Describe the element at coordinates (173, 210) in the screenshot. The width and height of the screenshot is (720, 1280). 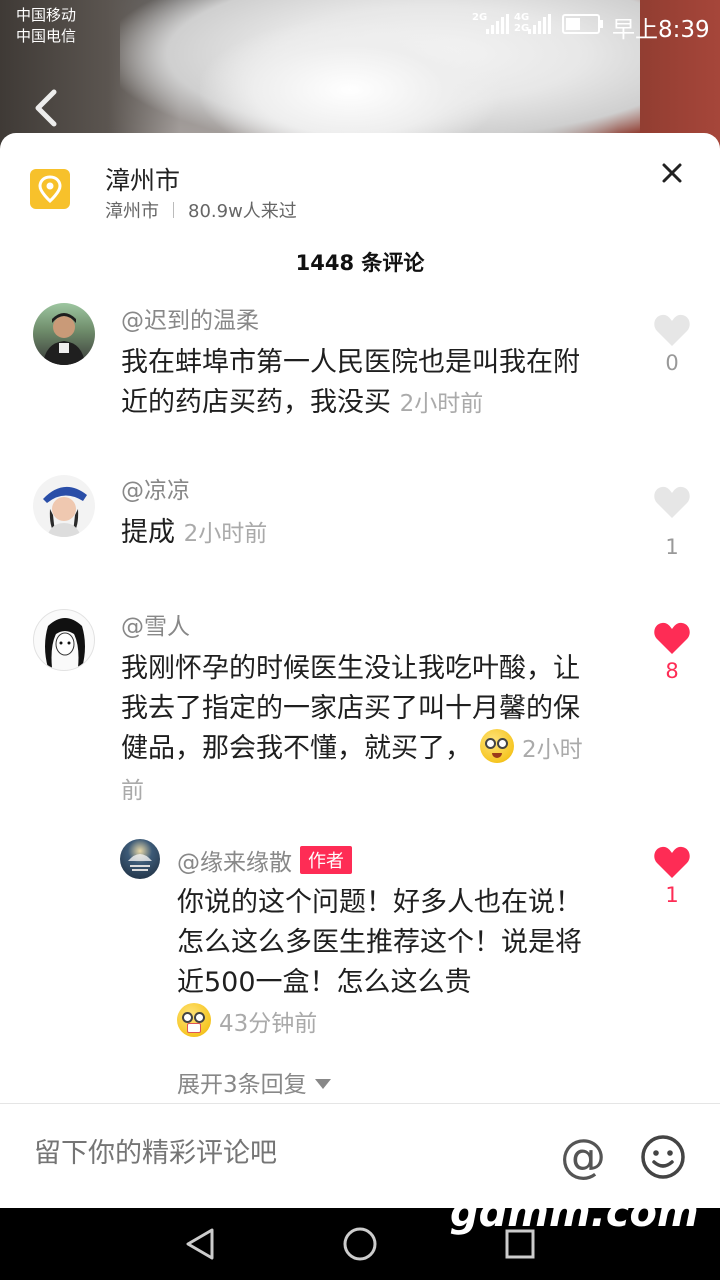
I see `divider` at that location.